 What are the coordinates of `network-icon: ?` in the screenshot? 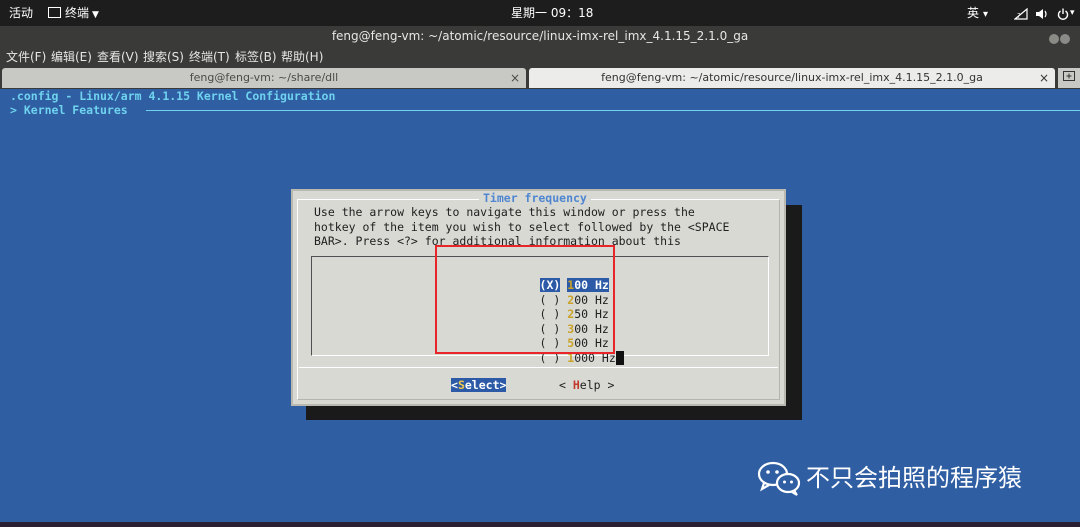 It's located at (1020, 13).